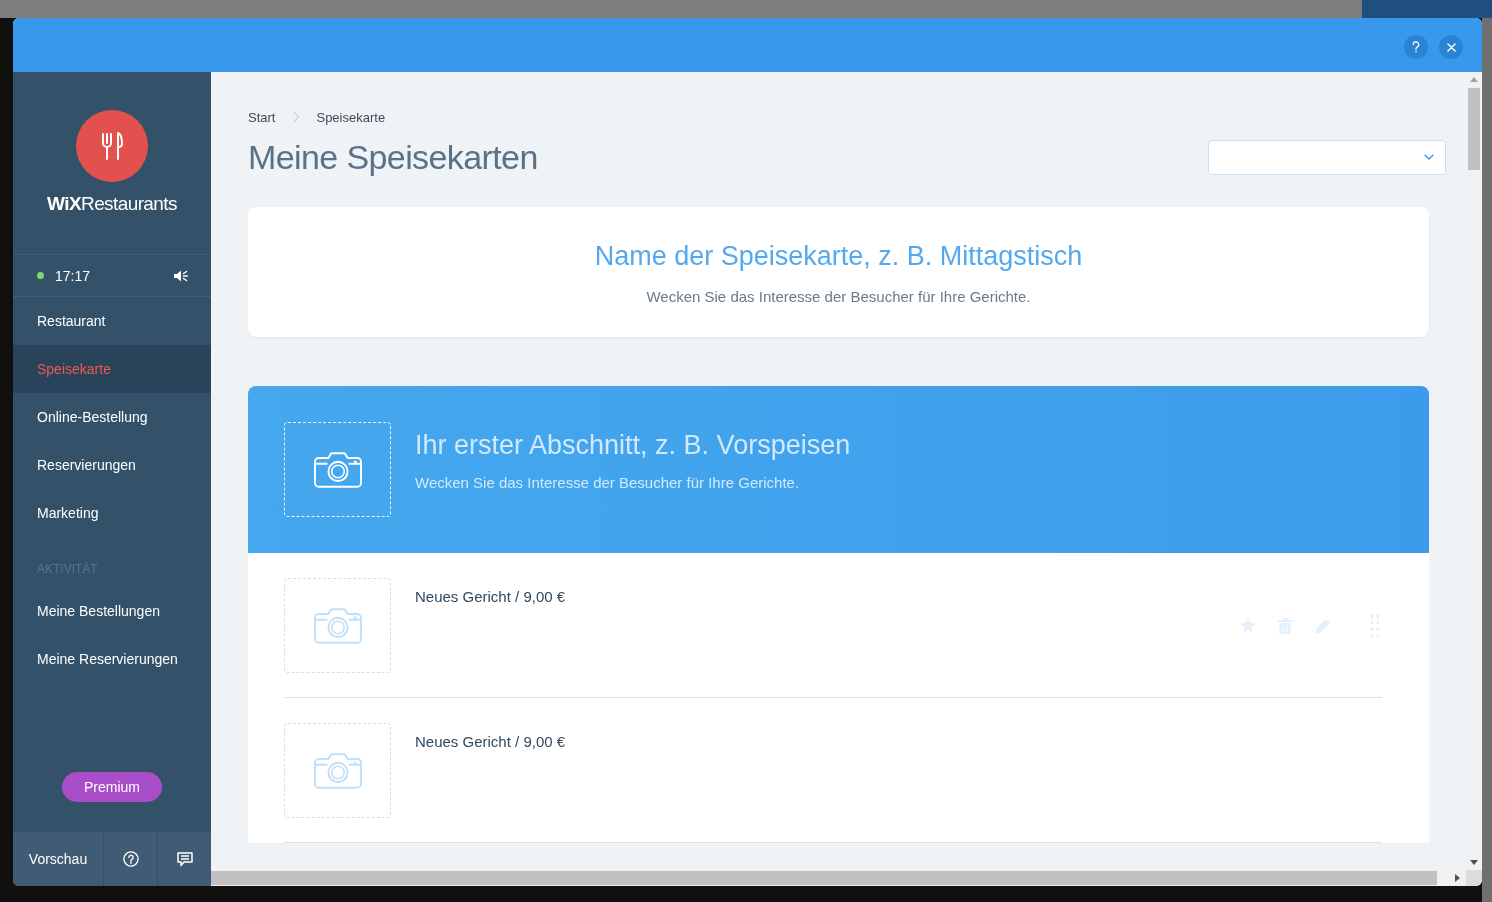  Describe the element at coordinates (1457, 878) in the screenshot. I see `scroll-right-icon` at that location.